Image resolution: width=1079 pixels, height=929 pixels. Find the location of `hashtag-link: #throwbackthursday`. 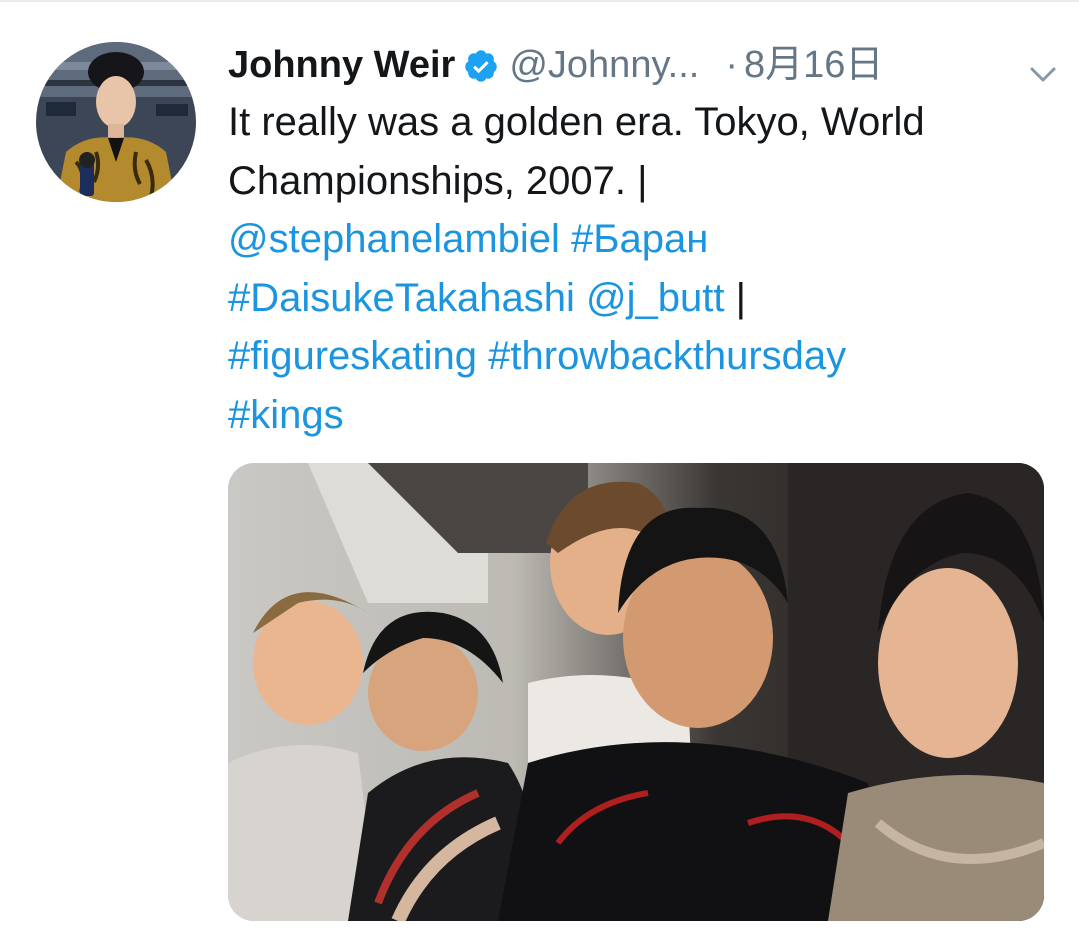

hashtag-link: #throwbackthursday is located at coordinates (667, 356).